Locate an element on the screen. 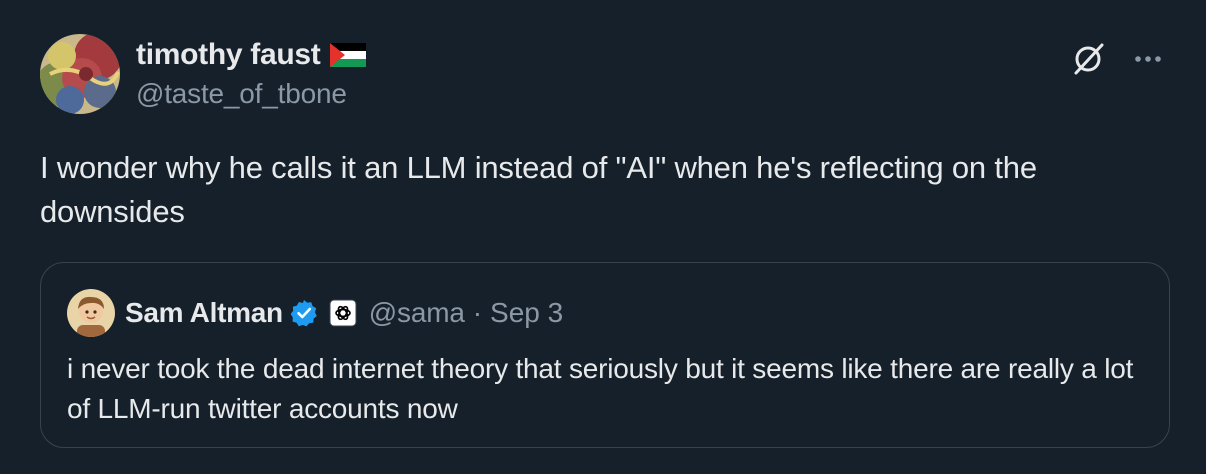  palestine-flag-icon is located at coordinates (348, 55).